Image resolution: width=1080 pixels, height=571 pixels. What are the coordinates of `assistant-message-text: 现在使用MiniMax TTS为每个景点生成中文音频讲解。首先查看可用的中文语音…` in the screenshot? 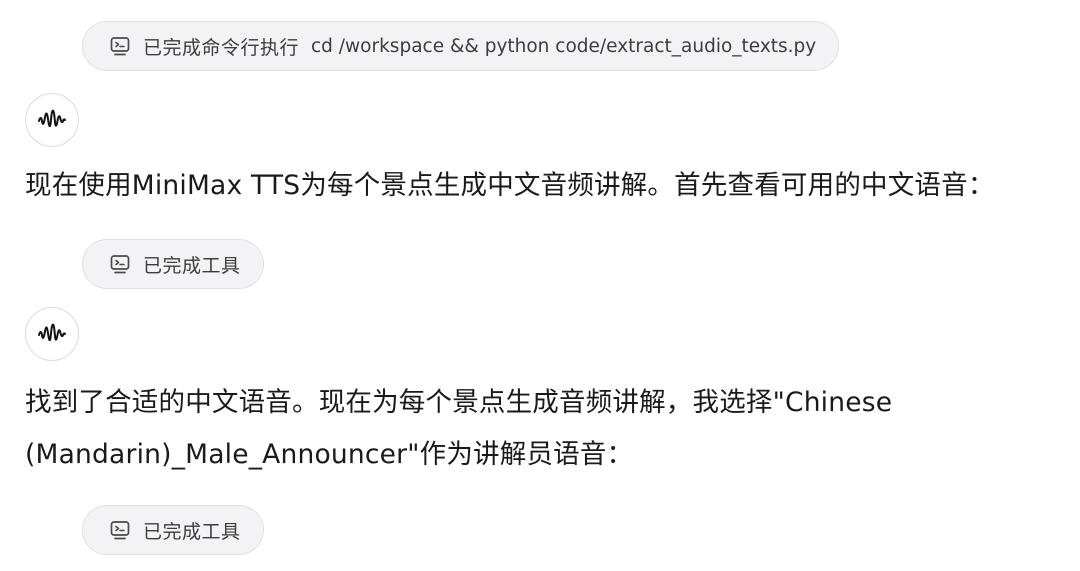 It's located at (510, 185).